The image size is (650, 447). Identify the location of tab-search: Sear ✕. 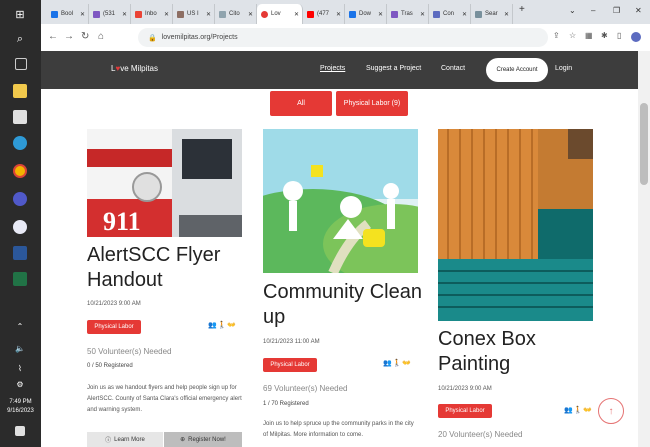
(492, 14).